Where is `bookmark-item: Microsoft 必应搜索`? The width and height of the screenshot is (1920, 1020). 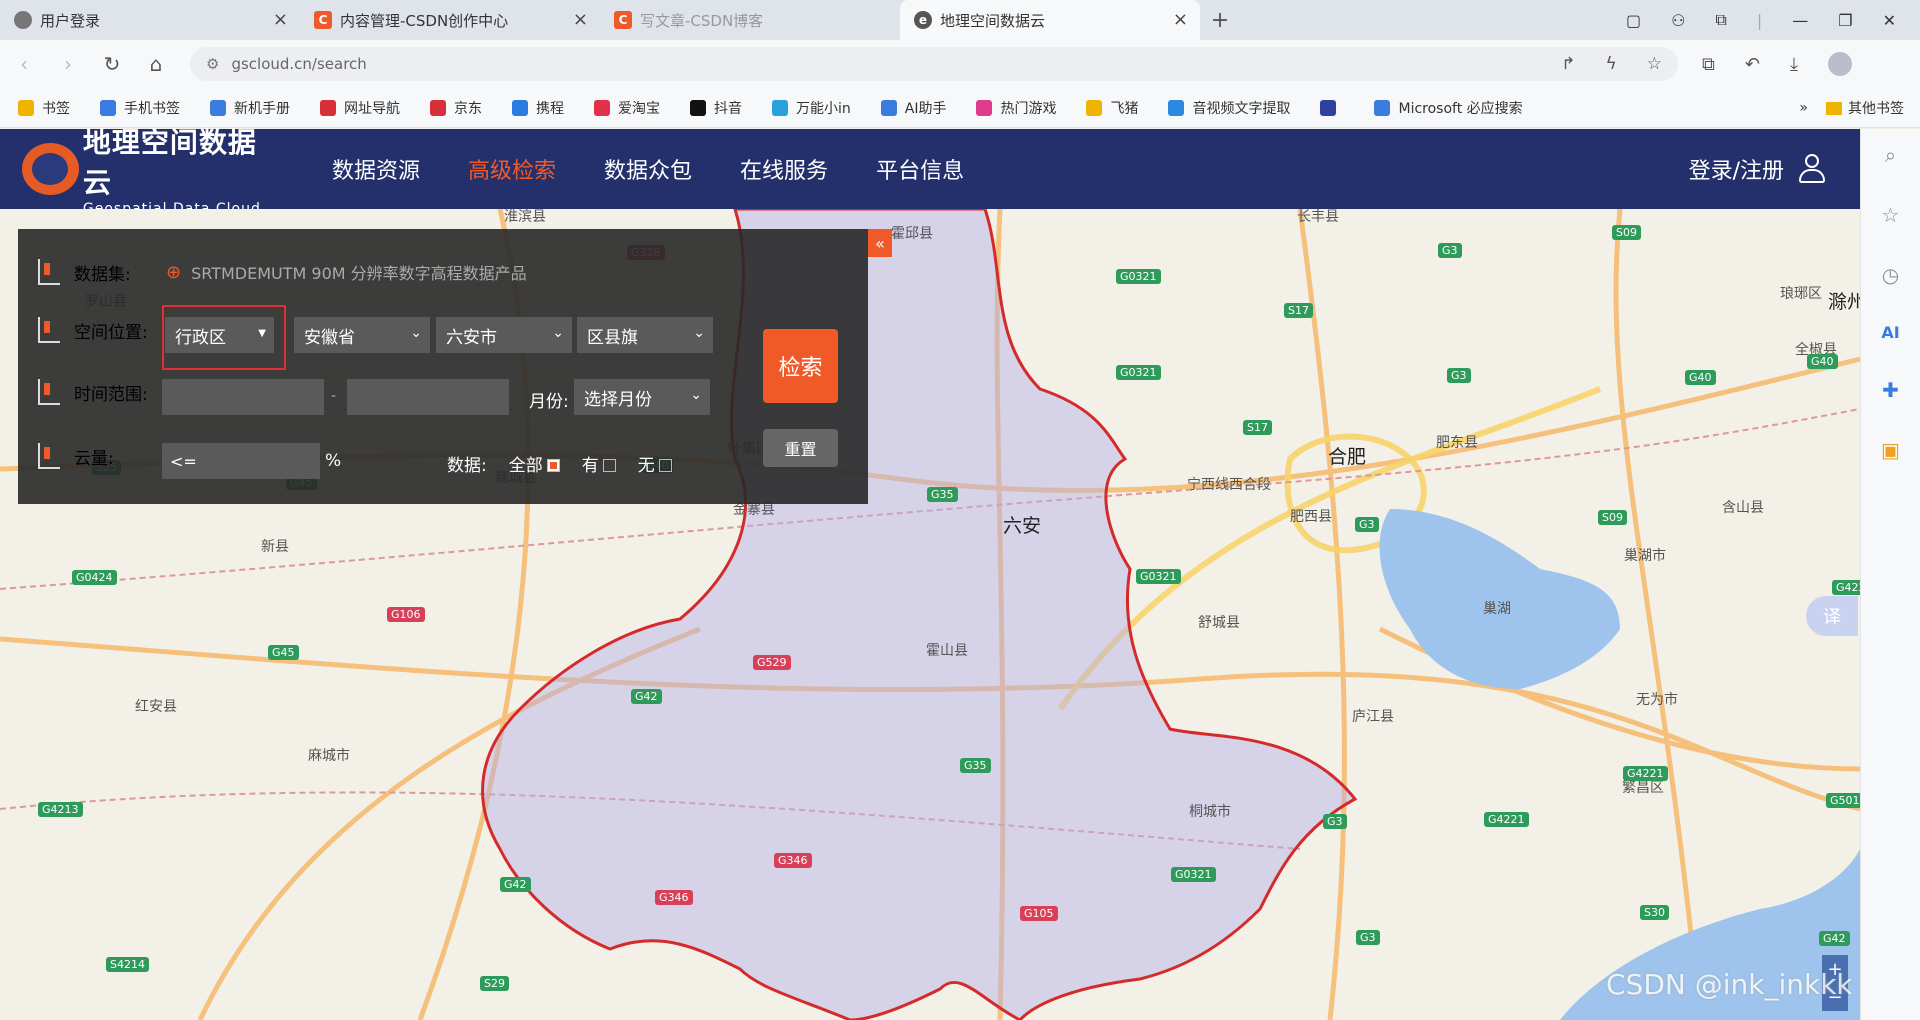 bookmark-item: Microsoft 必应搜索 is located at coordinates (1448, 108).